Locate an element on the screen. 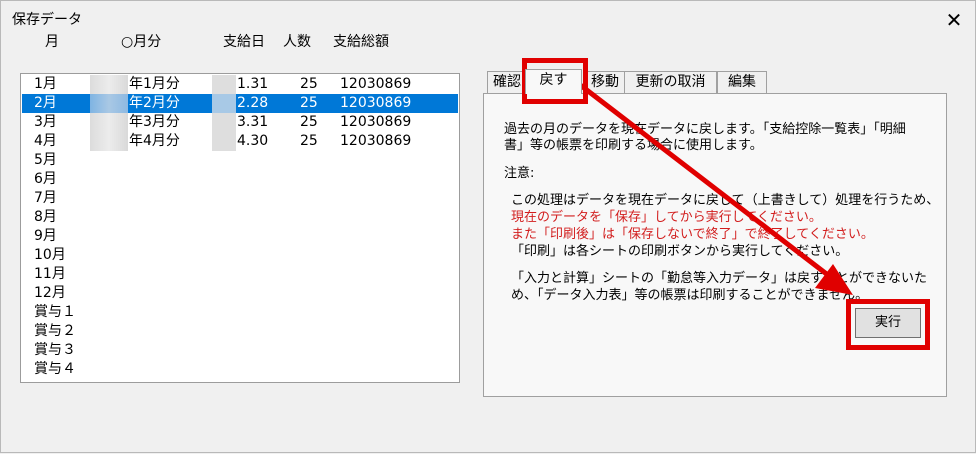  arrow-icon is located at coordinates (712, 186).